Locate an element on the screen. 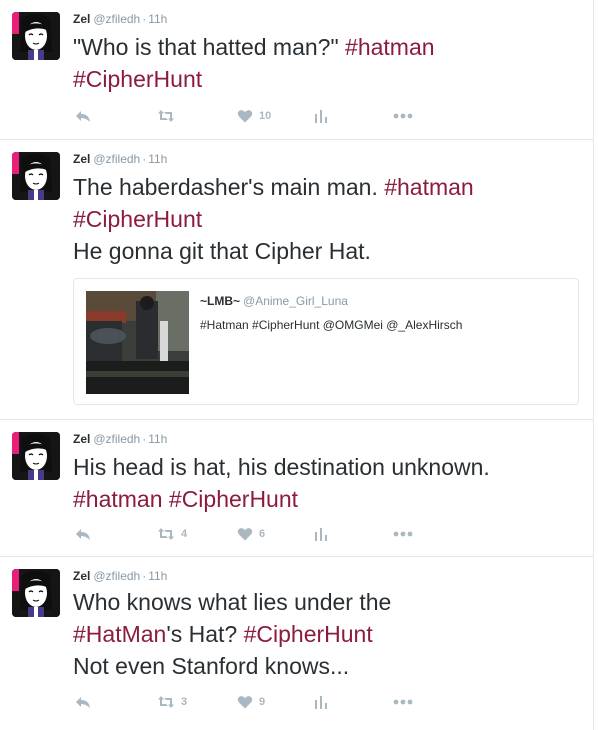  like-count: 6 is located at coordinates (262, 534).